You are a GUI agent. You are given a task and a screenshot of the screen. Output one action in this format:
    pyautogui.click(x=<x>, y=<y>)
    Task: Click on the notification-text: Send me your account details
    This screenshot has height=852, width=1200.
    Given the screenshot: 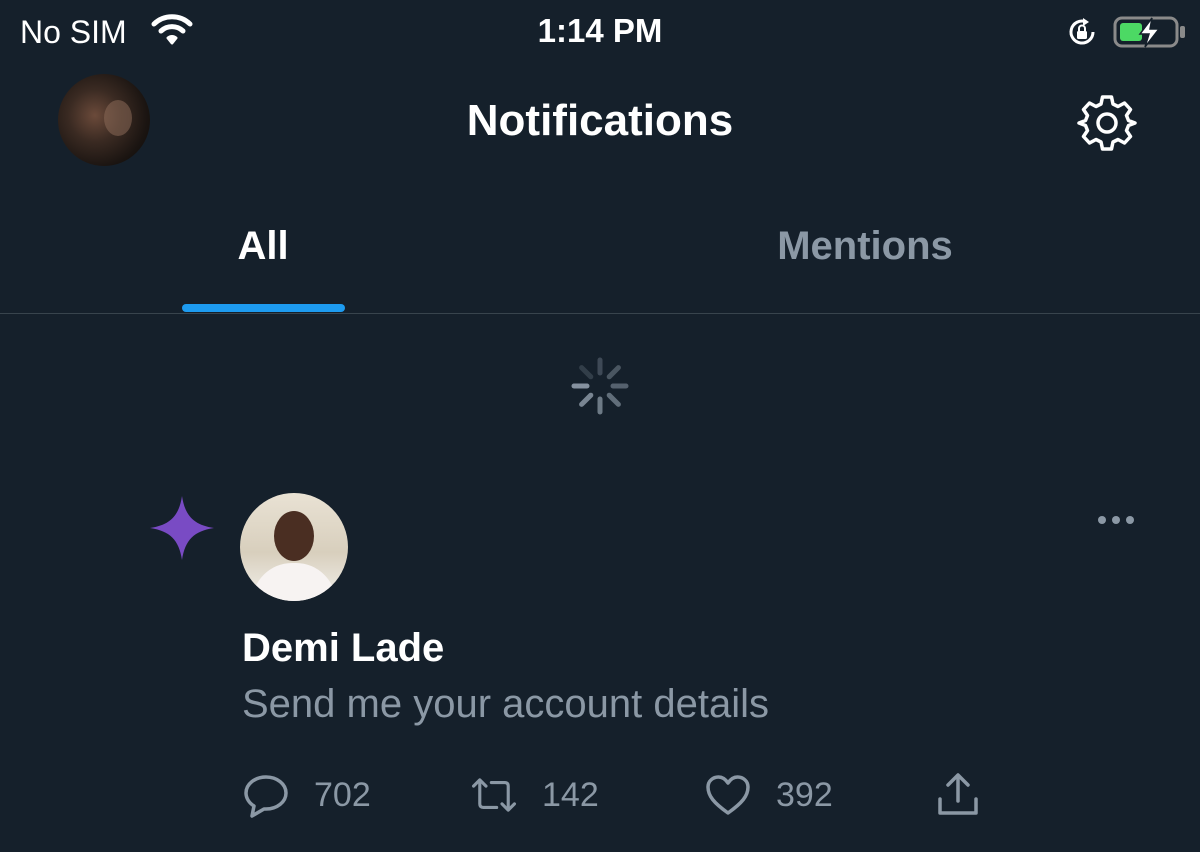 What is the action you would take?
    pyautogui.click(x=505, y=704)
    